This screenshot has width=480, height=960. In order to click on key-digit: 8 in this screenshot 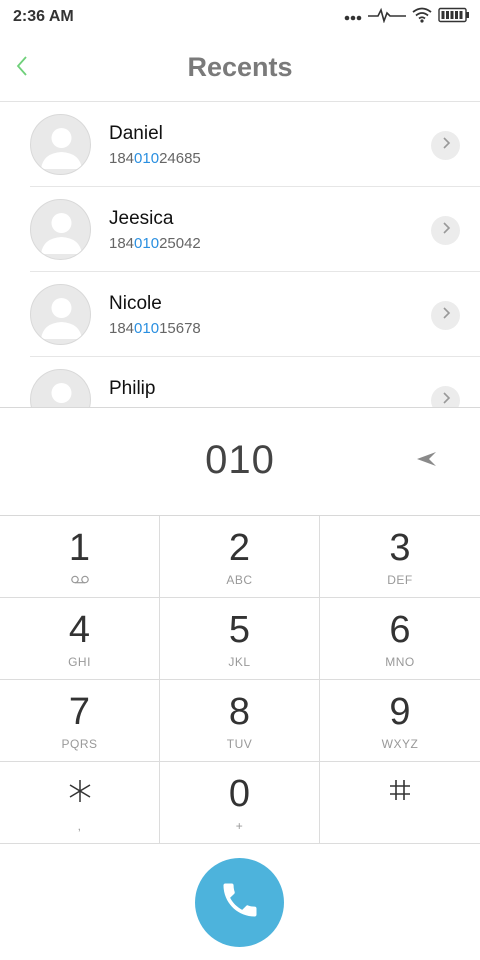, I will do `click(239, 712)`.